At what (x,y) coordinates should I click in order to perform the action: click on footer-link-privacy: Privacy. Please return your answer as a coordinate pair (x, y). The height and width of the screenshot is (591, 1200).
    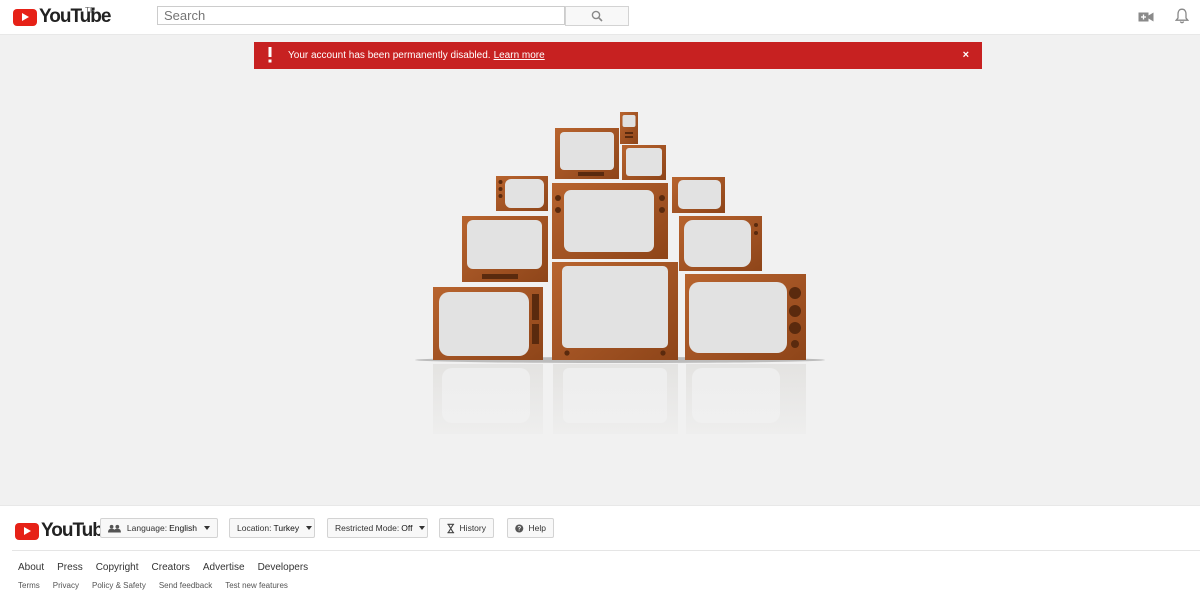
    Looking at the image, I should click on (66, 585).